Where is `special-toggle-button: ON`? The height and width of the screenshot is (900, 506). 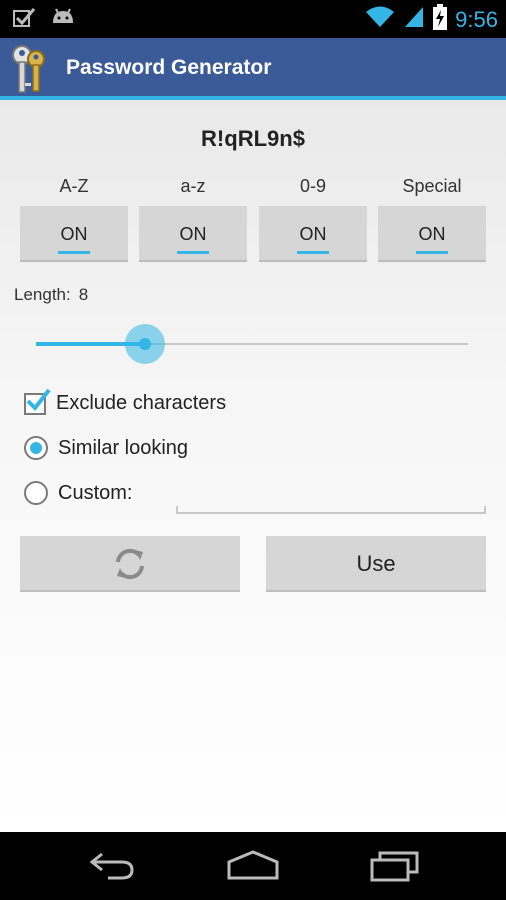 special-toggle-button: ON is located at coordinates (432, 234).